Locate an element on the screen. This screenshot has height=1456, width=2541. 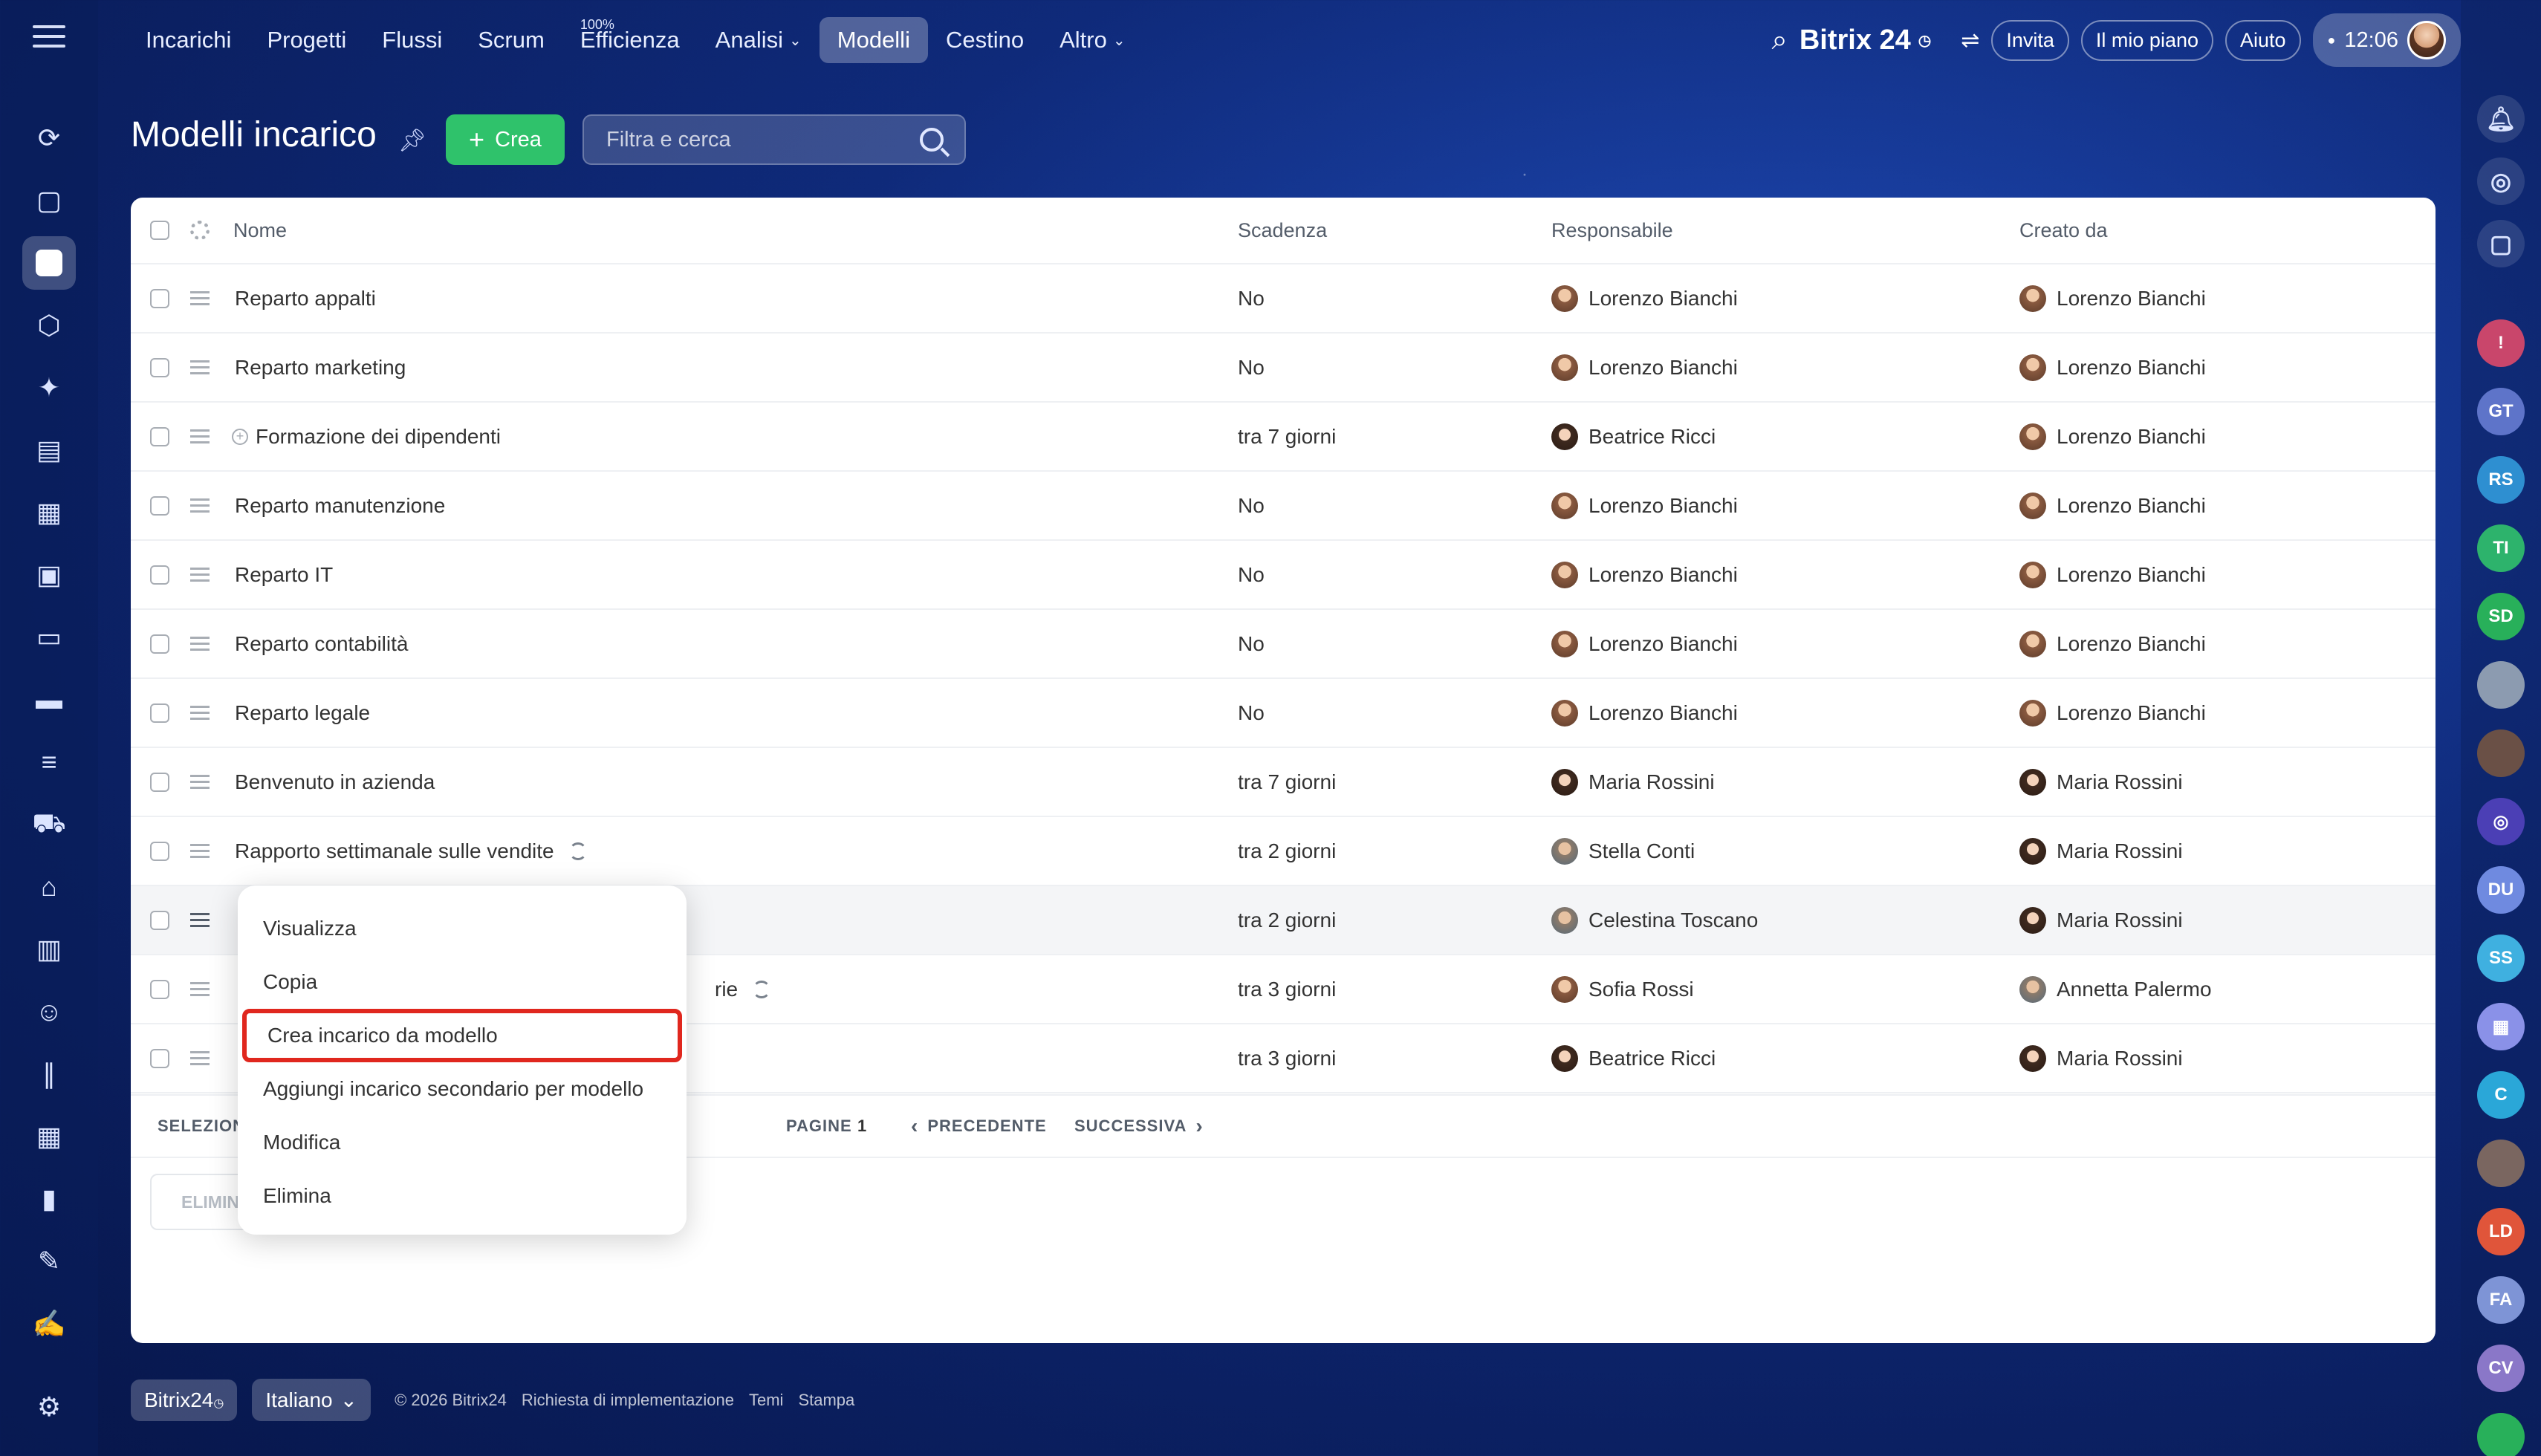
bell-icon: 🔔︎ is located at coordinates (2501, 119).